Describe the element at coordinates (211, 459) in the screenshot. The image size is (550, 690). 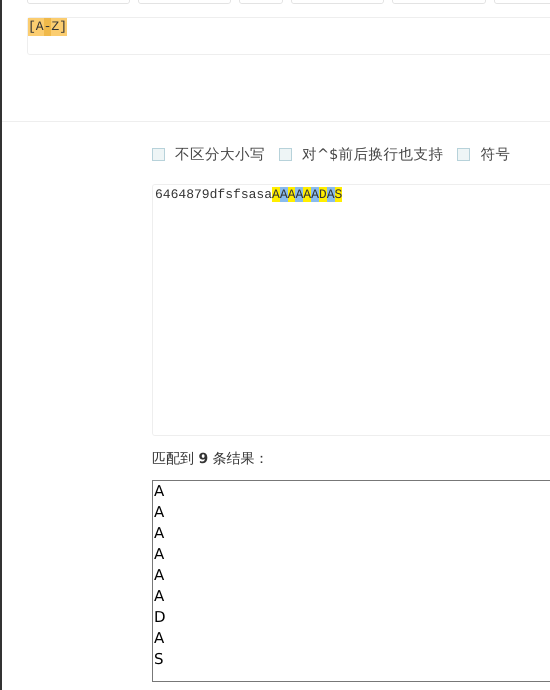
I see `result-count: 匹配到 9 条结果：` at that location.